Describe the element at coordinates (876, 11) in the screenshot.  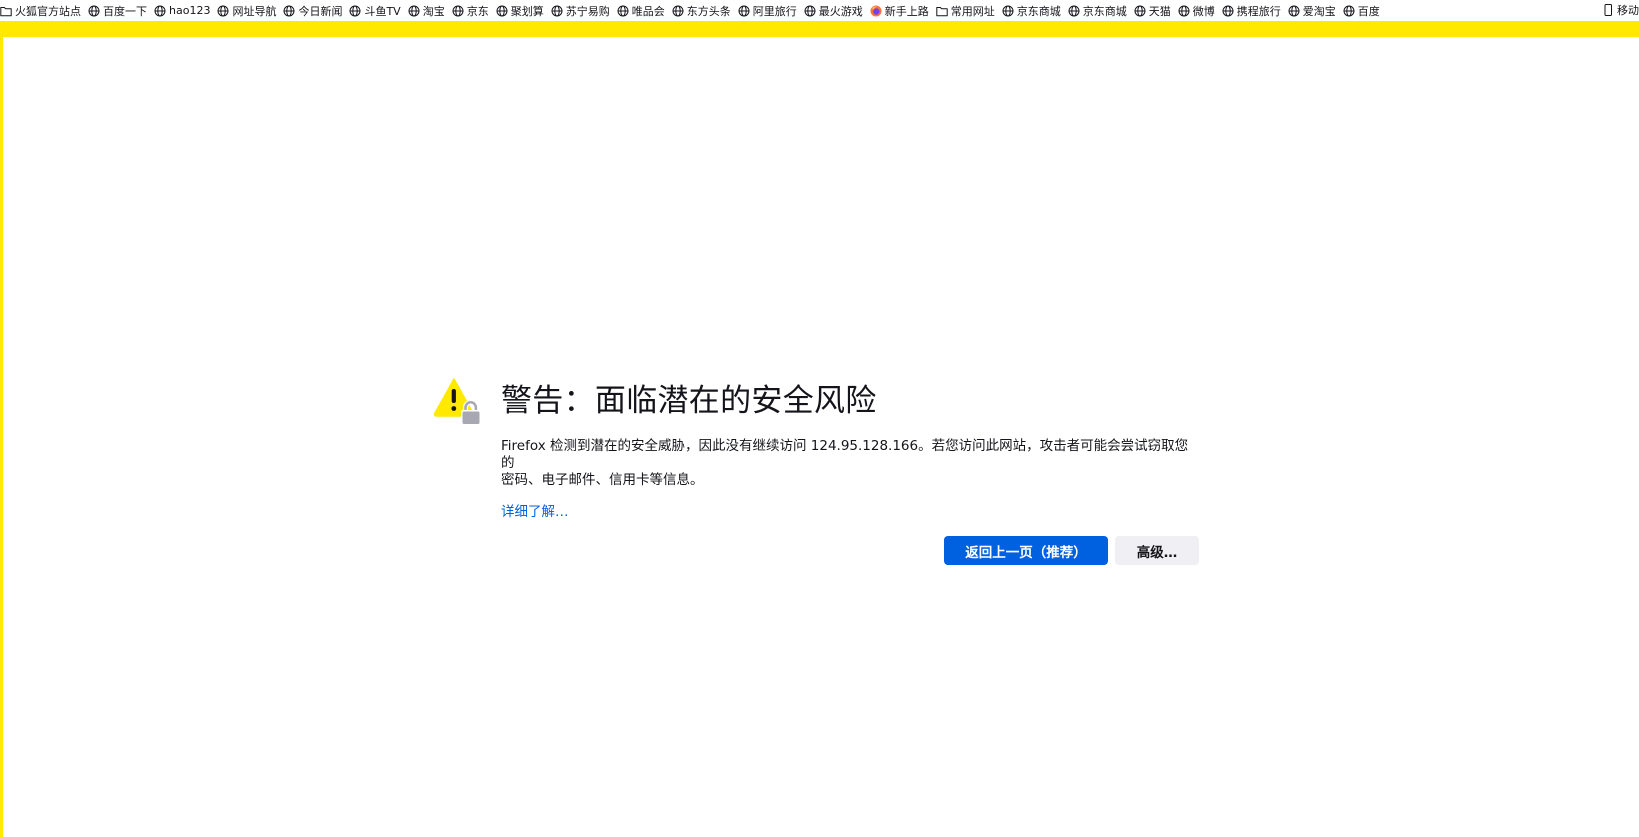
I see `firefox-icon` at that location.